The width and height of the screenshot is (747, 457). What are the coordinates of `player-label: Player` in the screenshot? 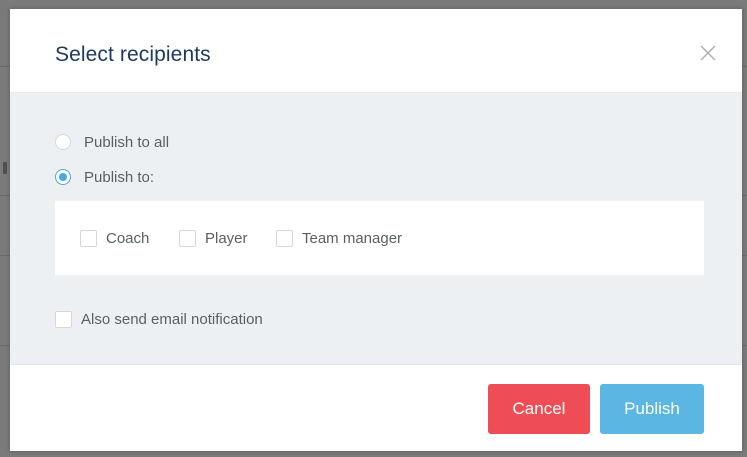 It's located at (226, 238).